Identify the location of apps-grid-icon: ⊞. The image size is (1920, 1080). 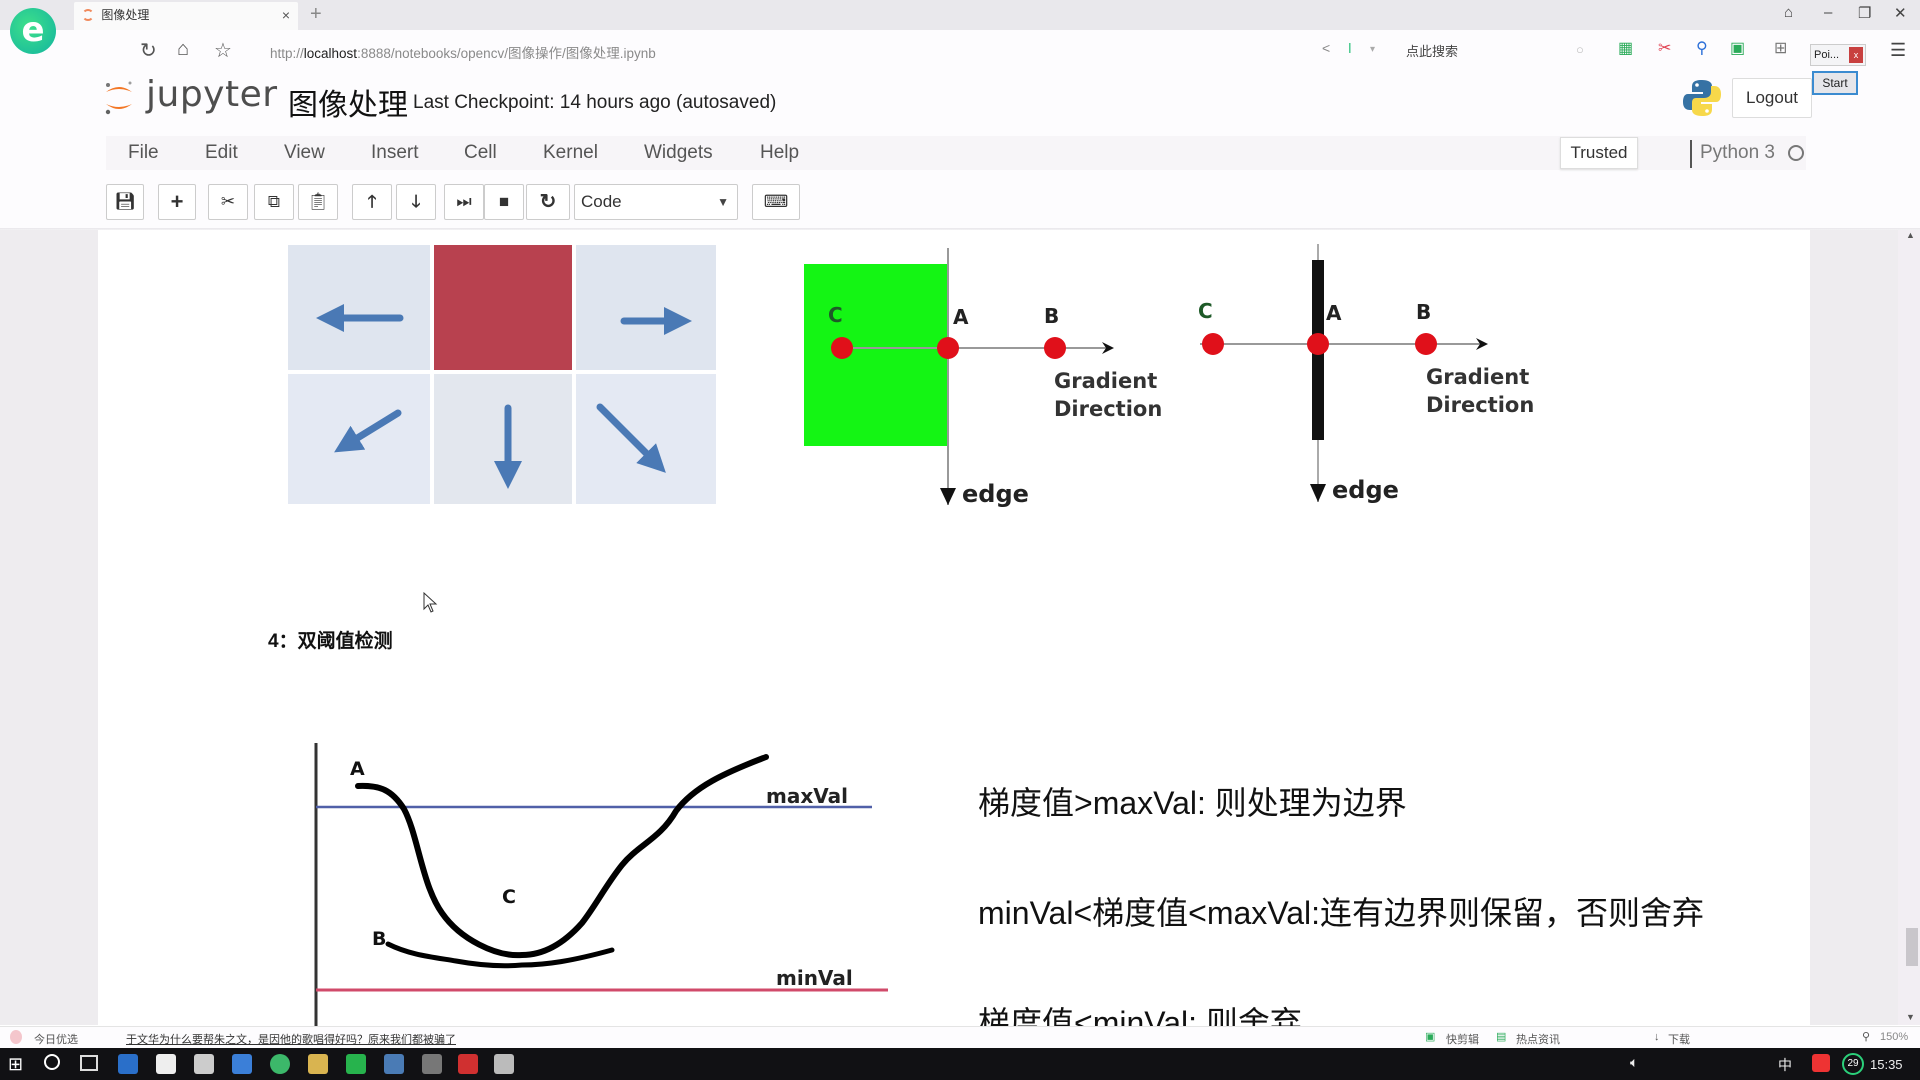
(1780, 48).